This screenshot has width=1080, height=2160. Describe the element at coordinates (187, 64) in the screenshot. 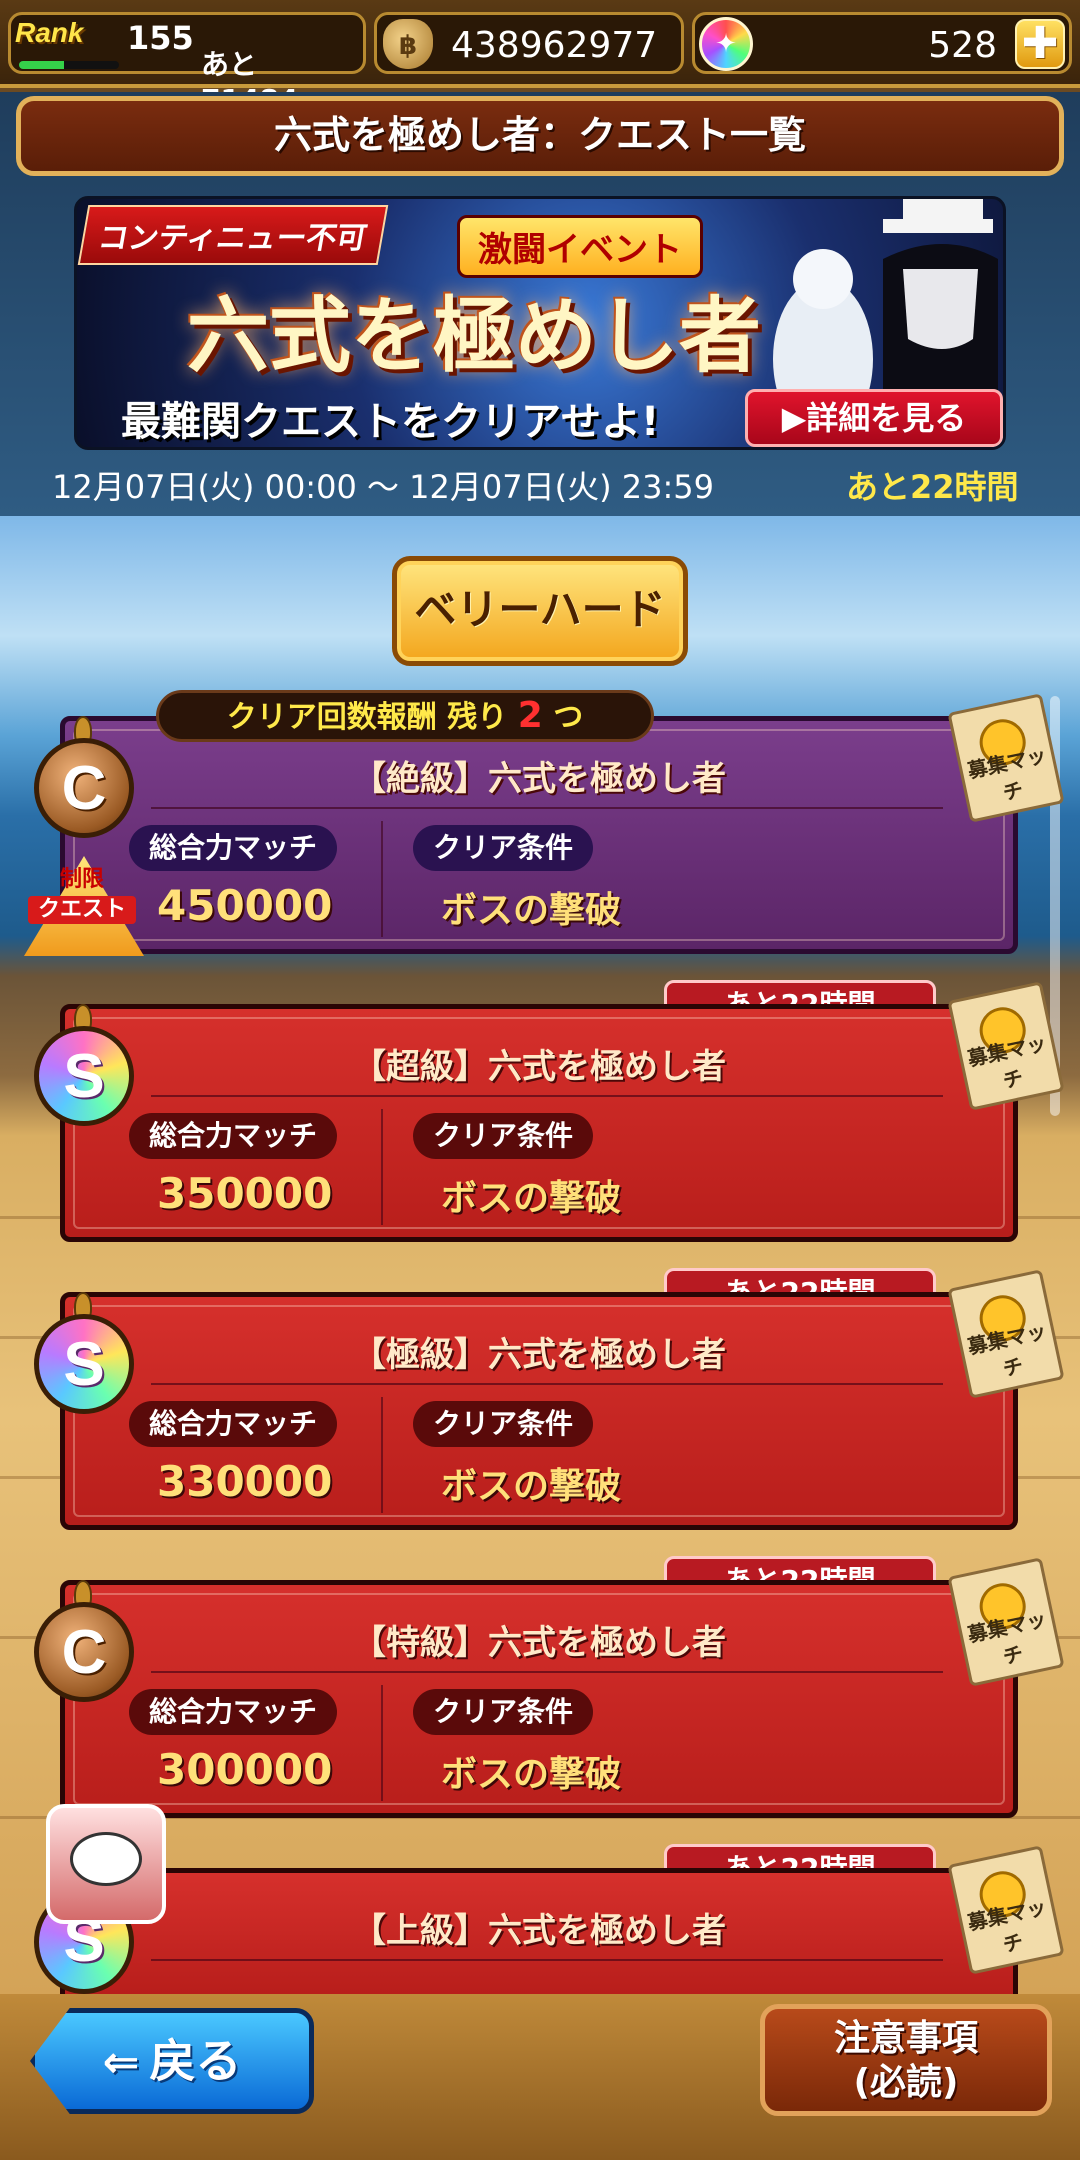

I see `rank-panel: Rank 155 あと 71484` at that location.